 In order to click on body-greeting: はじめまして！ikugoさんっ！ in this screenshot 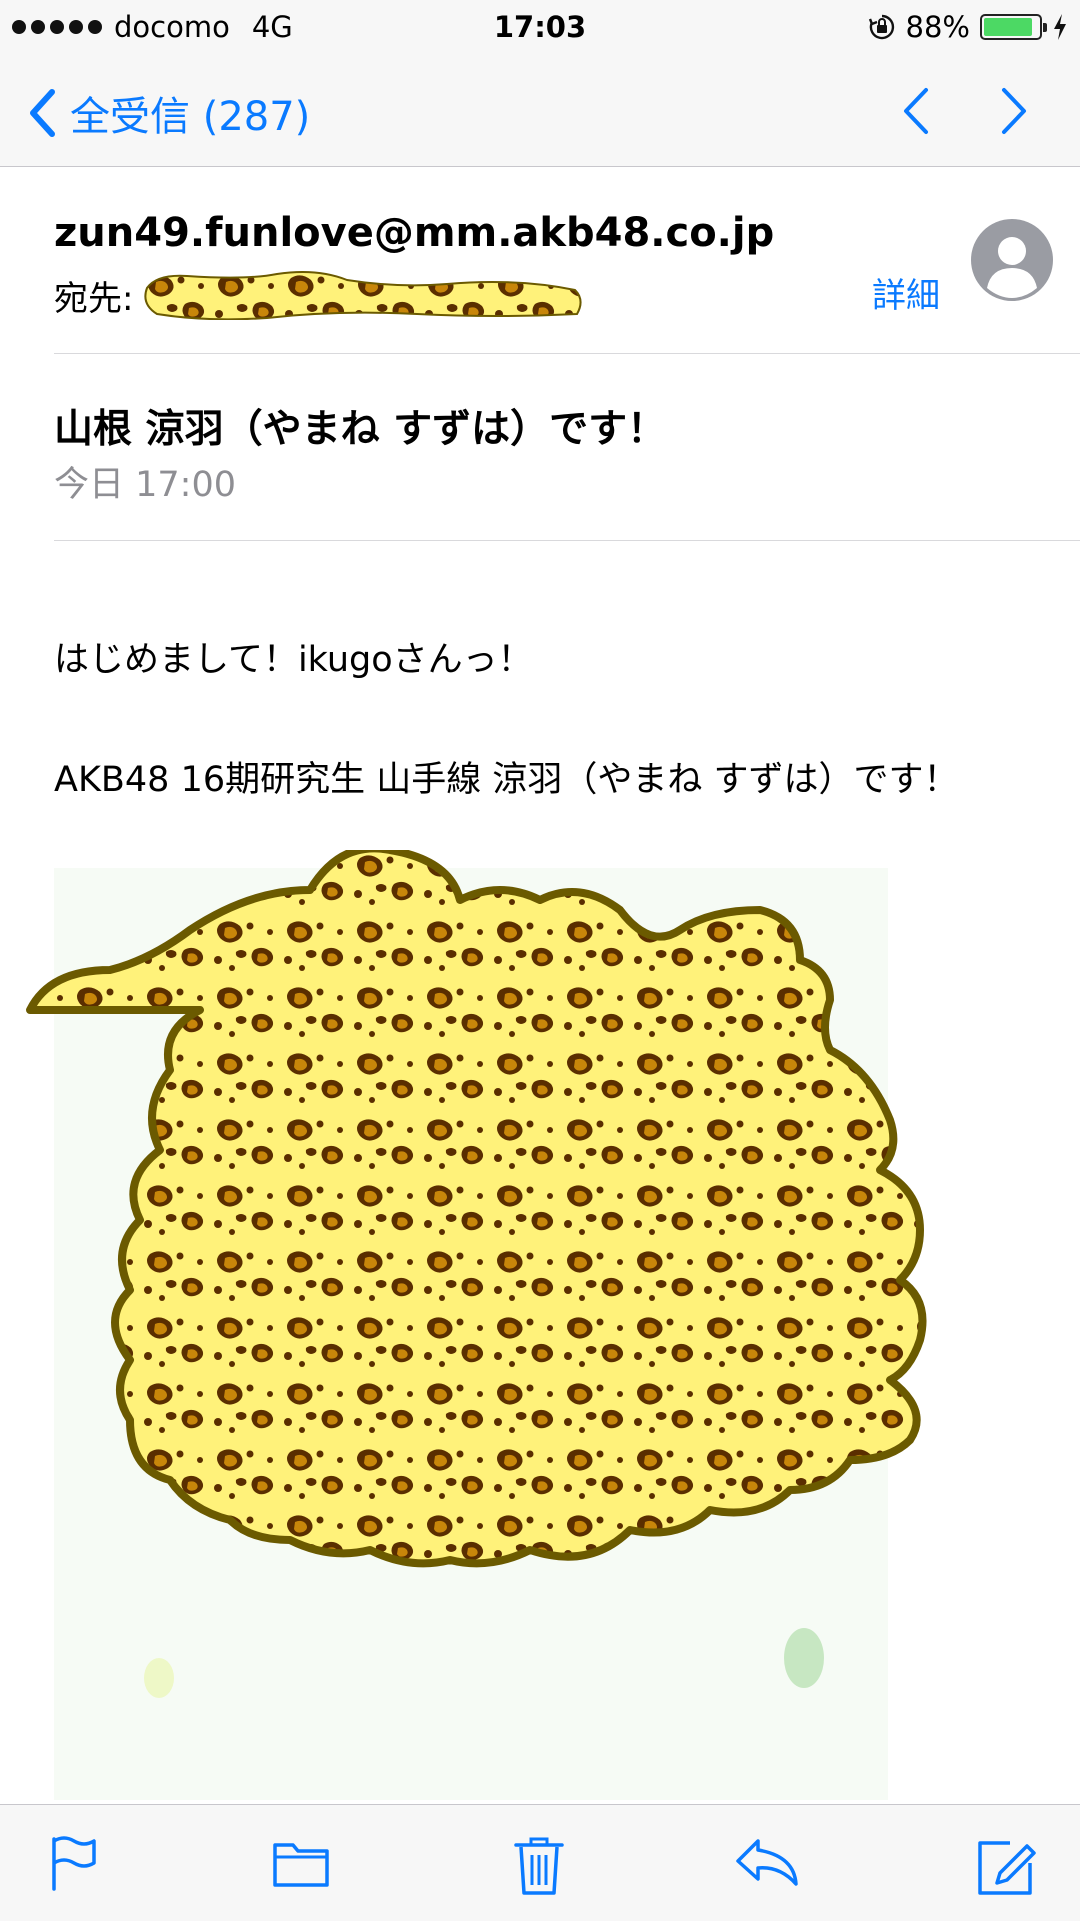, I will do `click(293, 660)`.